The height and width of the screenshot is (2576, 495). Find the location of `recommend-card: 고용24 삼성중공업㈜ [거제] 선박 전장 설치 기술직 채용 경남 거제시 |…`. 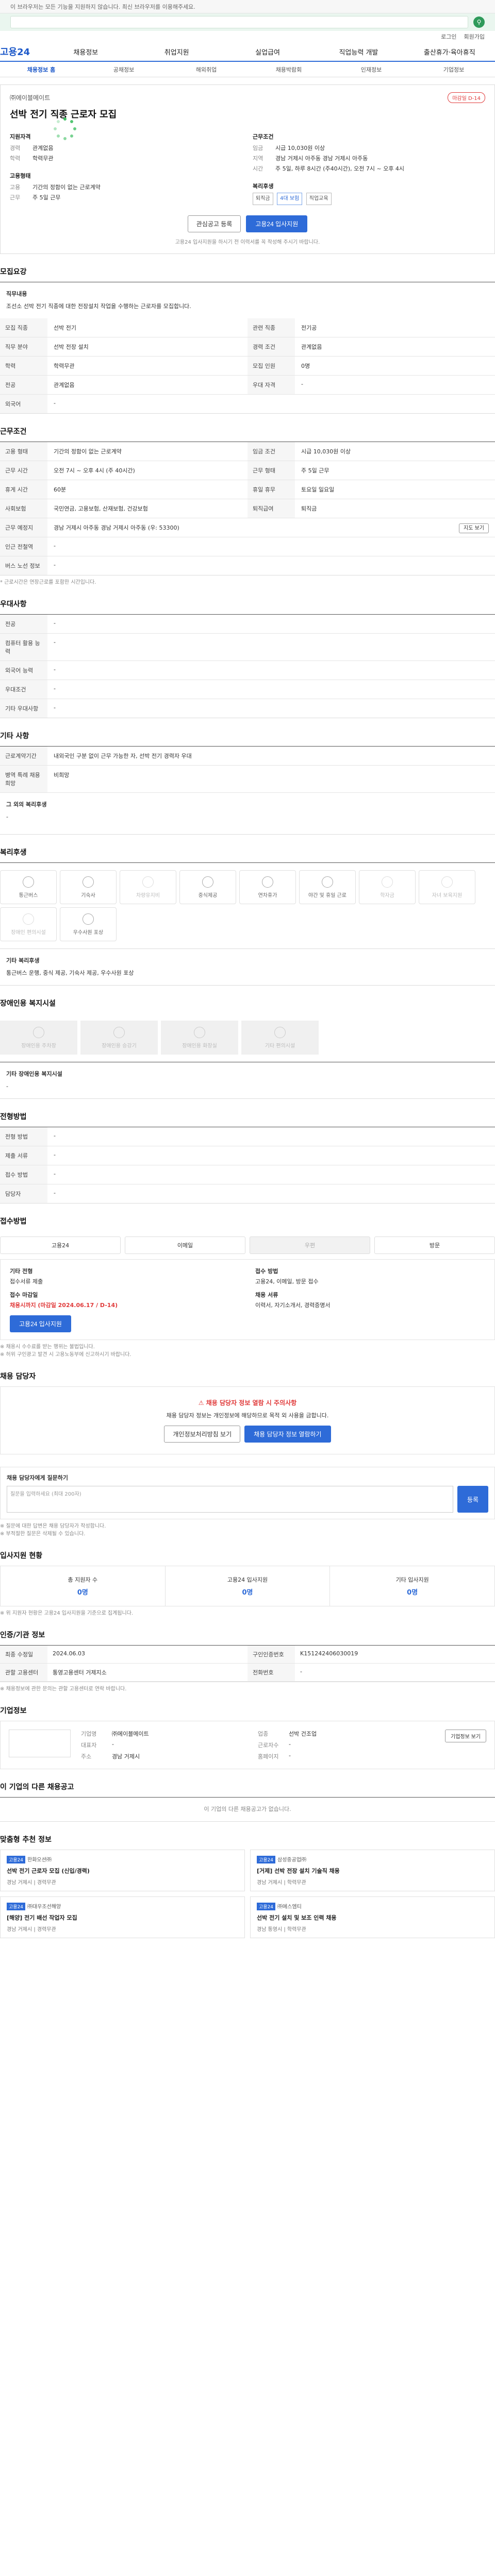

recommend-card: 고용24 삼성중공업㈜ [거제] 선박 전장 설치 기술직 채용 경남 거제시 |… is located at coordinates (373, 1870).